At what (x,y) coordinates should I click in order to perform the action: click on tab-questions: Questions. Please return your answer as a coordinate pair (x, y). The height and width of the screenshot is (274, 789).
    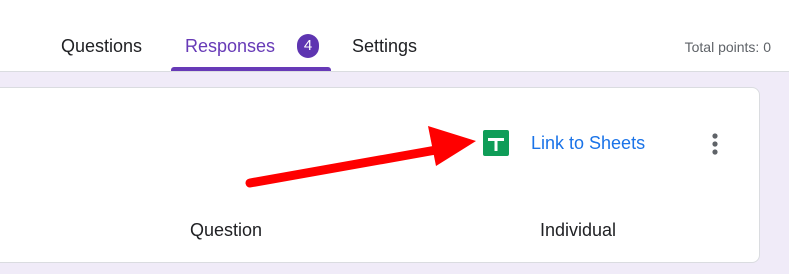
    Looking at the image, I should click on (101, 46).